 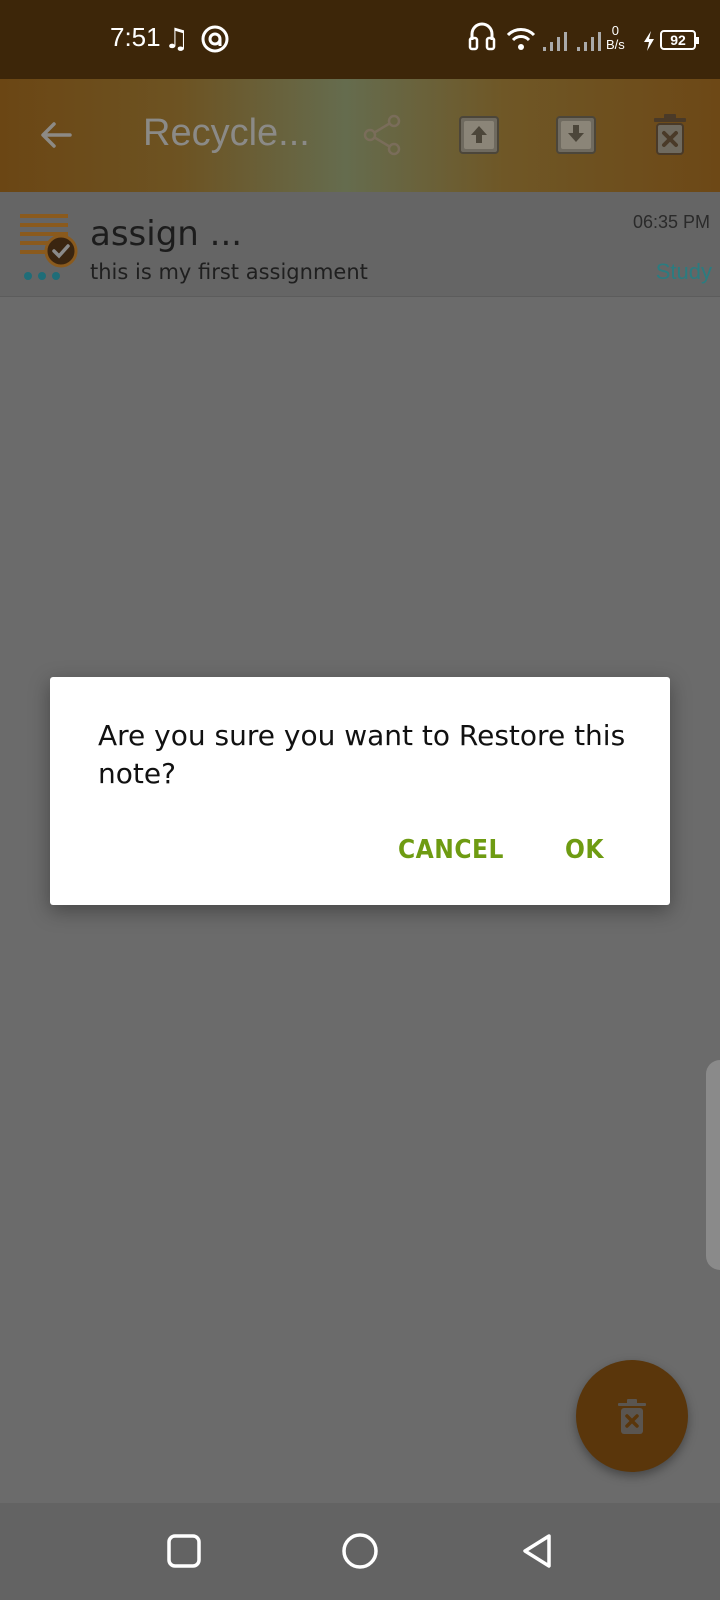 What do you see at coordinates (383, 135) in the screenshot?
I see `share-icon` at bounding box center [383, 135].